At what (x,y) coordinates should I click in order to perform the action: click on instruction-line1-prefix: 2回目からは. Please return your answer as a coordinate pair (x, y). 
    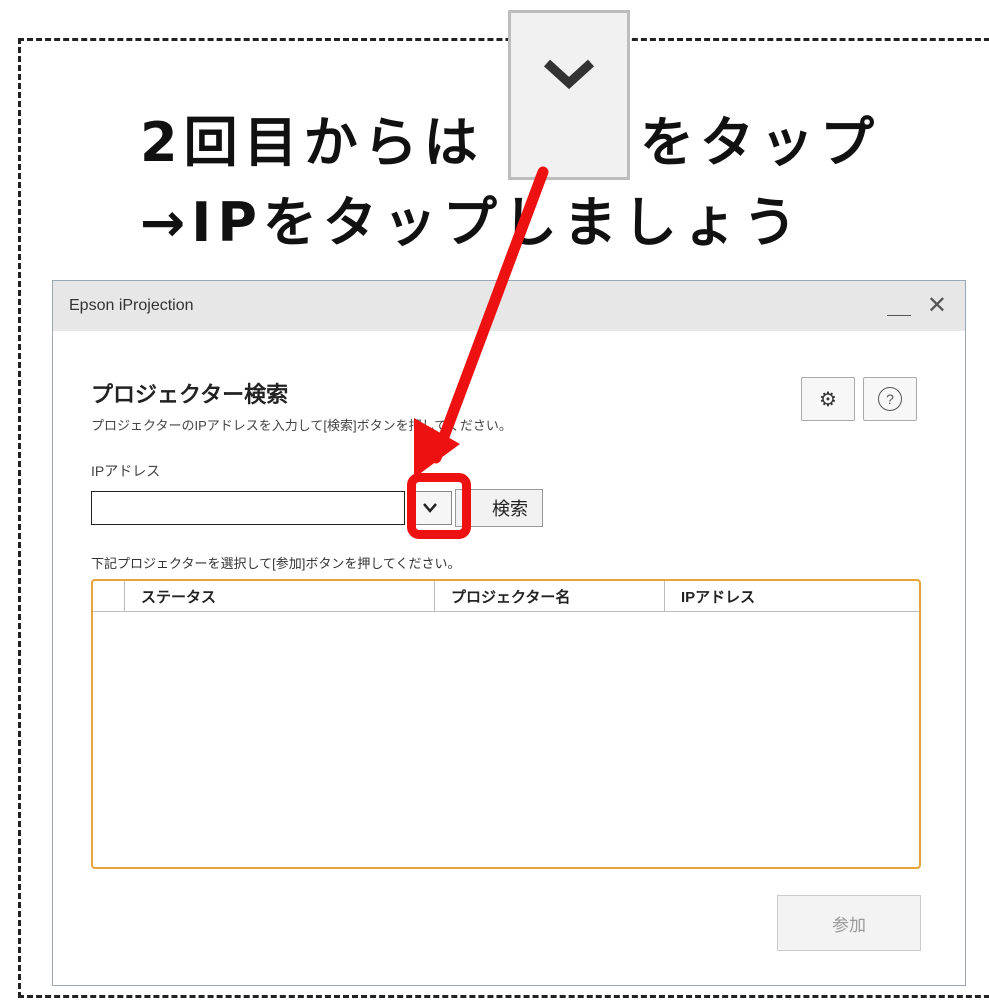
    Looking at the image, I should click on (312, 142).